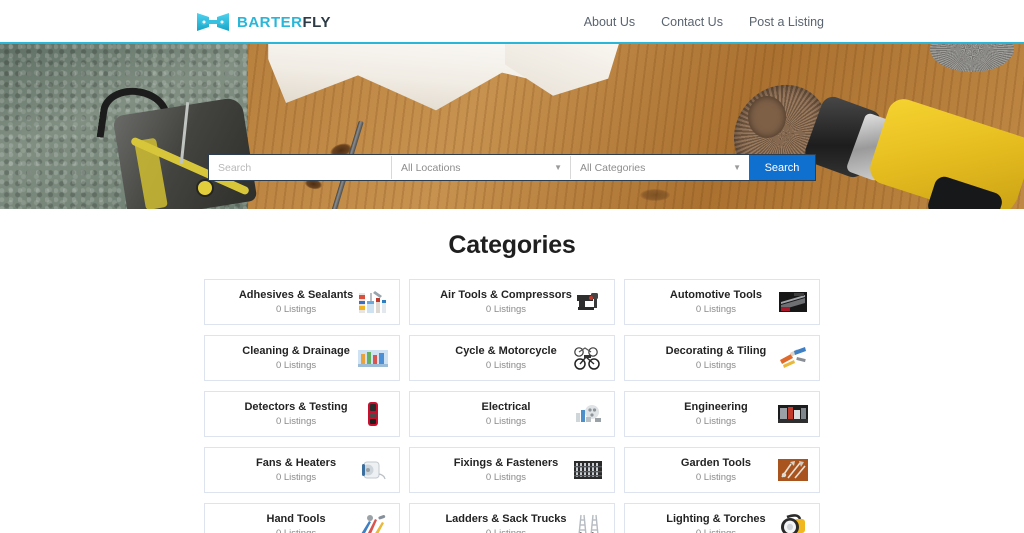 This screenshot has height=533, width=1024. I want to click on category-title: Electrical, so click(506, 406).